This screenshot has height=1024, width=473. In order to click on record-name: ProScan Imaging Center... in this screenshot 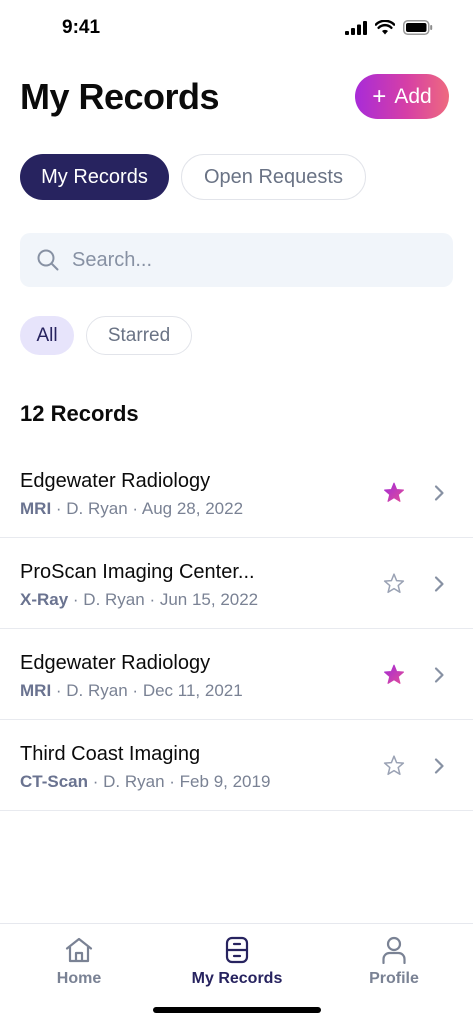, I will do `click(137, 572)`.